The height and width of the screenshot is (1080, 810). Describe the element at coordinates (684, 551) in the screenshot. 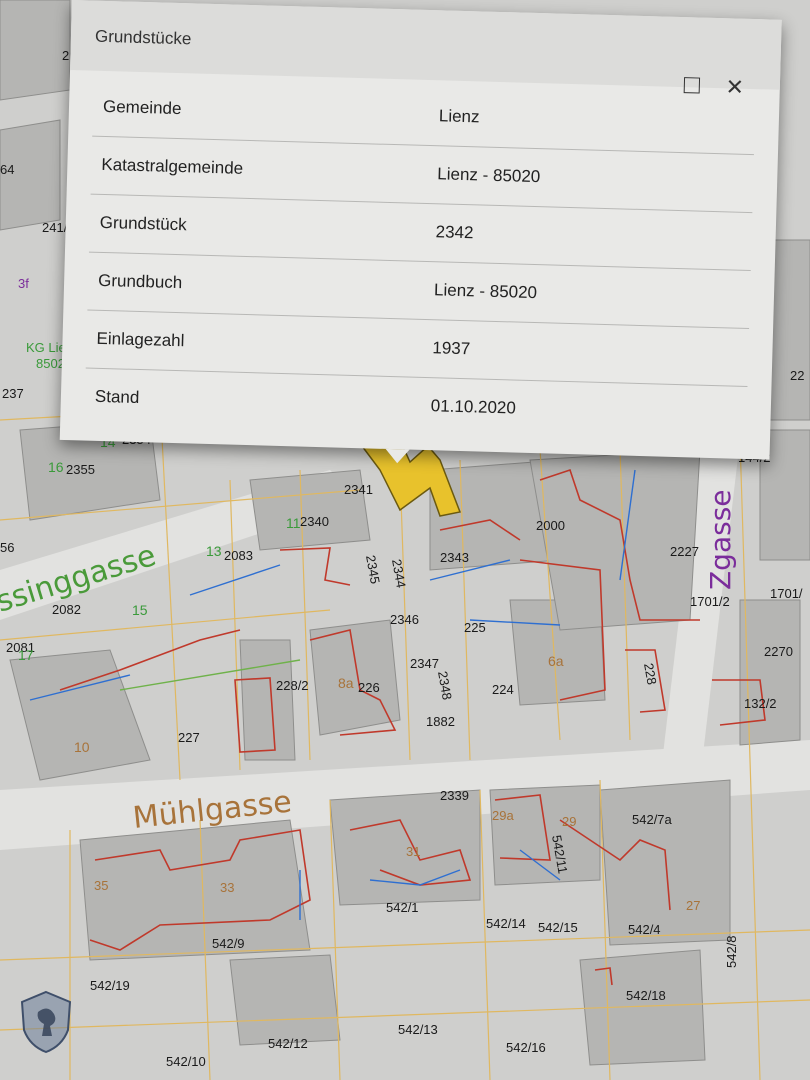

I see `parcel-label: 2227` at that location.